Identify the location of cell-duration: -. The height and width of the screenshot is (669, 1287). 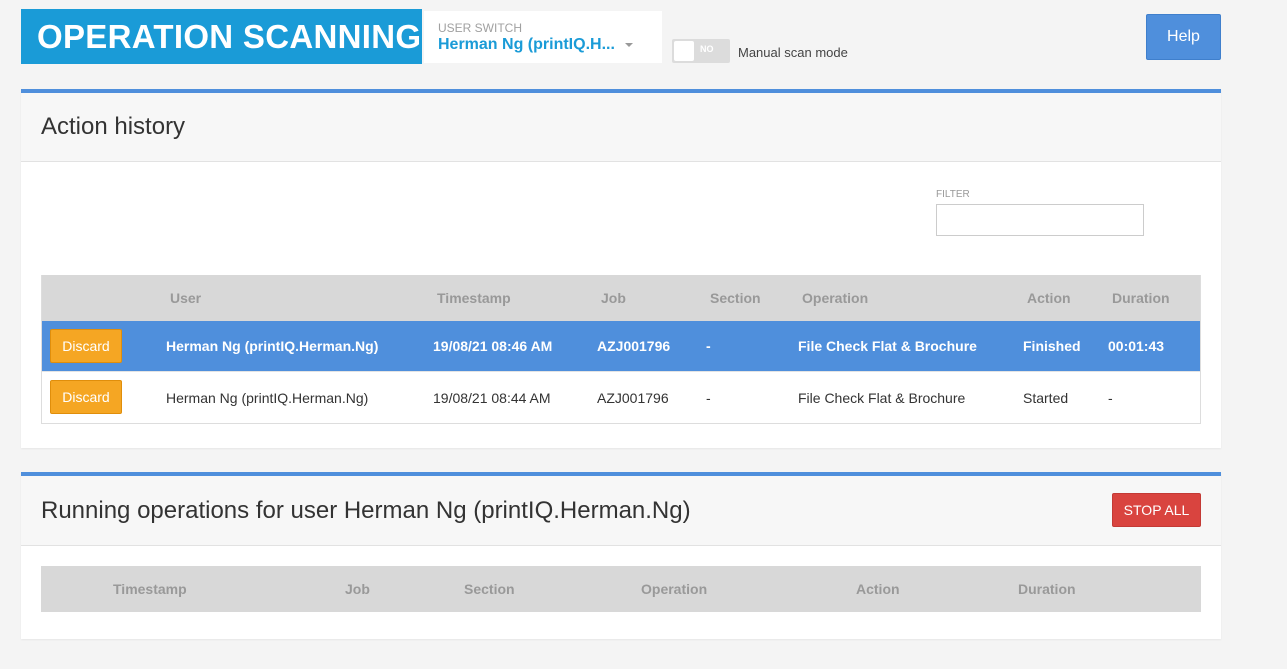
(1110, 397).